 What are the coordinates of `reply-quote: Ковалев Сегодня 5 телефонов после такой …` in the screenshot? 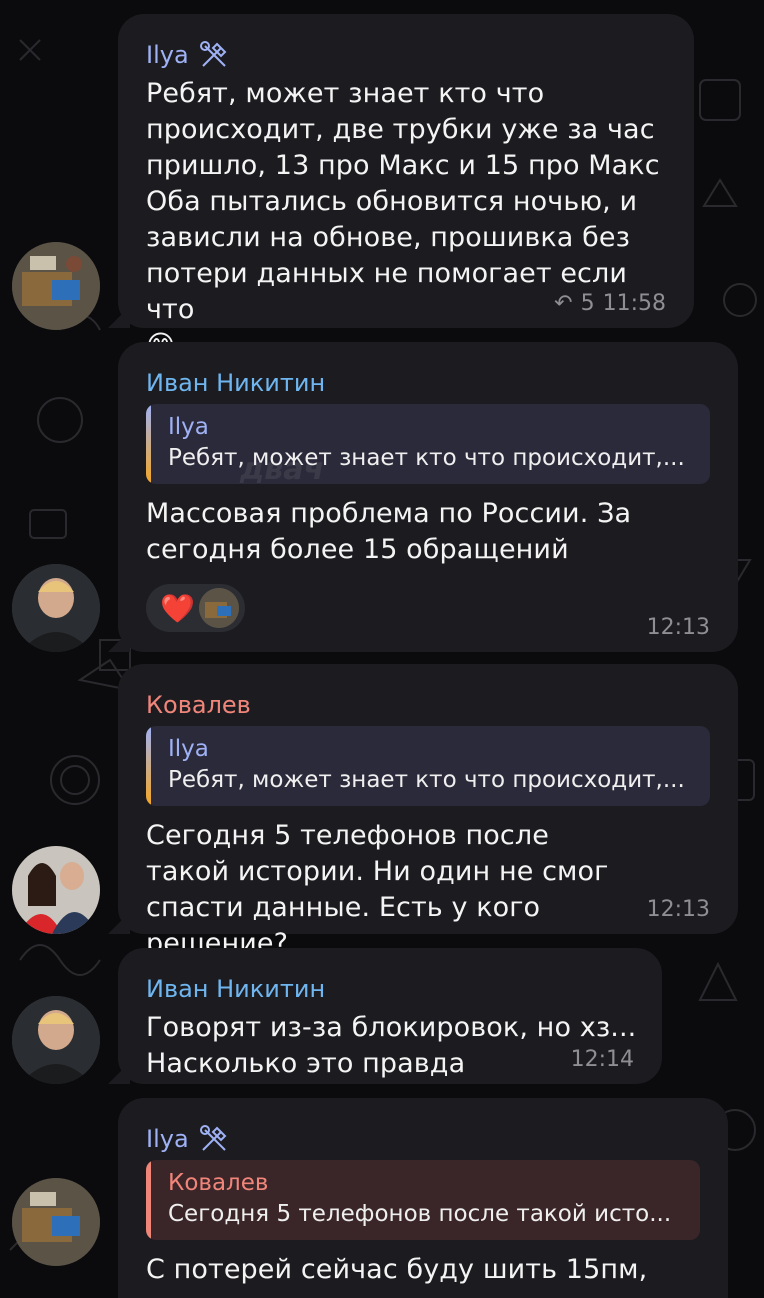 It's located at (423, 1200).